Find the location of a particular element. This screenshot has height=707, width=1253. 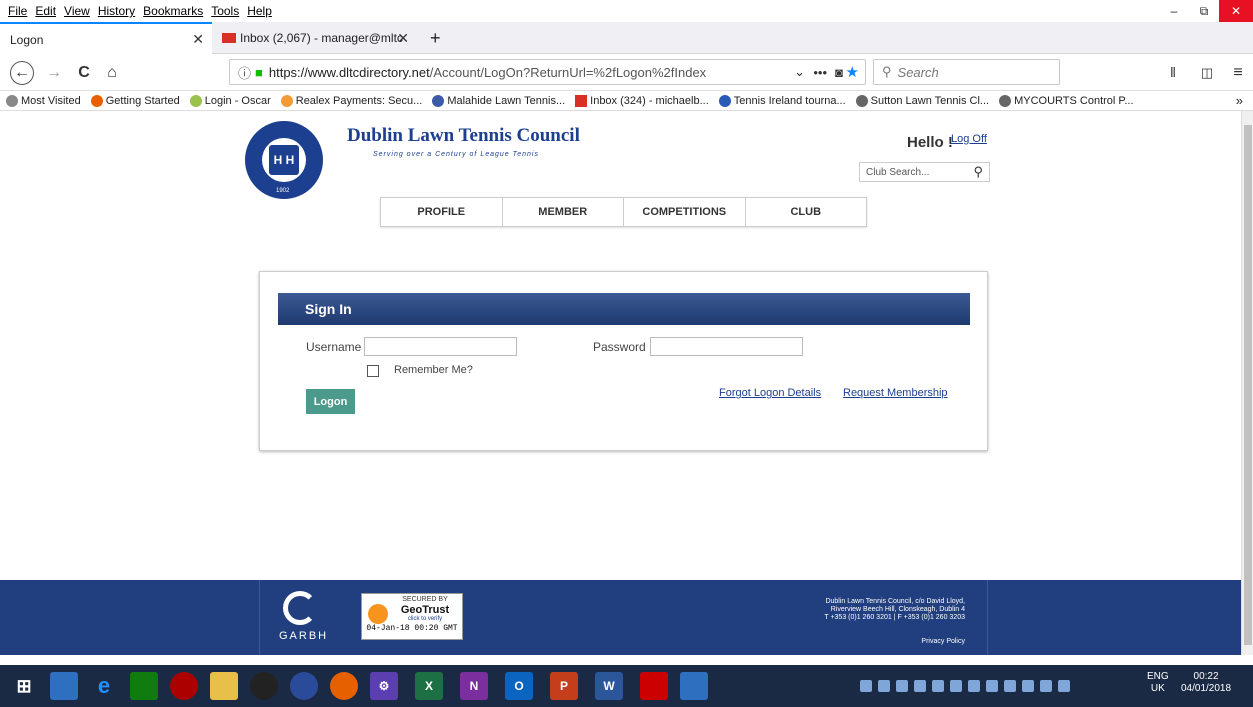

username-label: Username is located at coordinates (334, 347).